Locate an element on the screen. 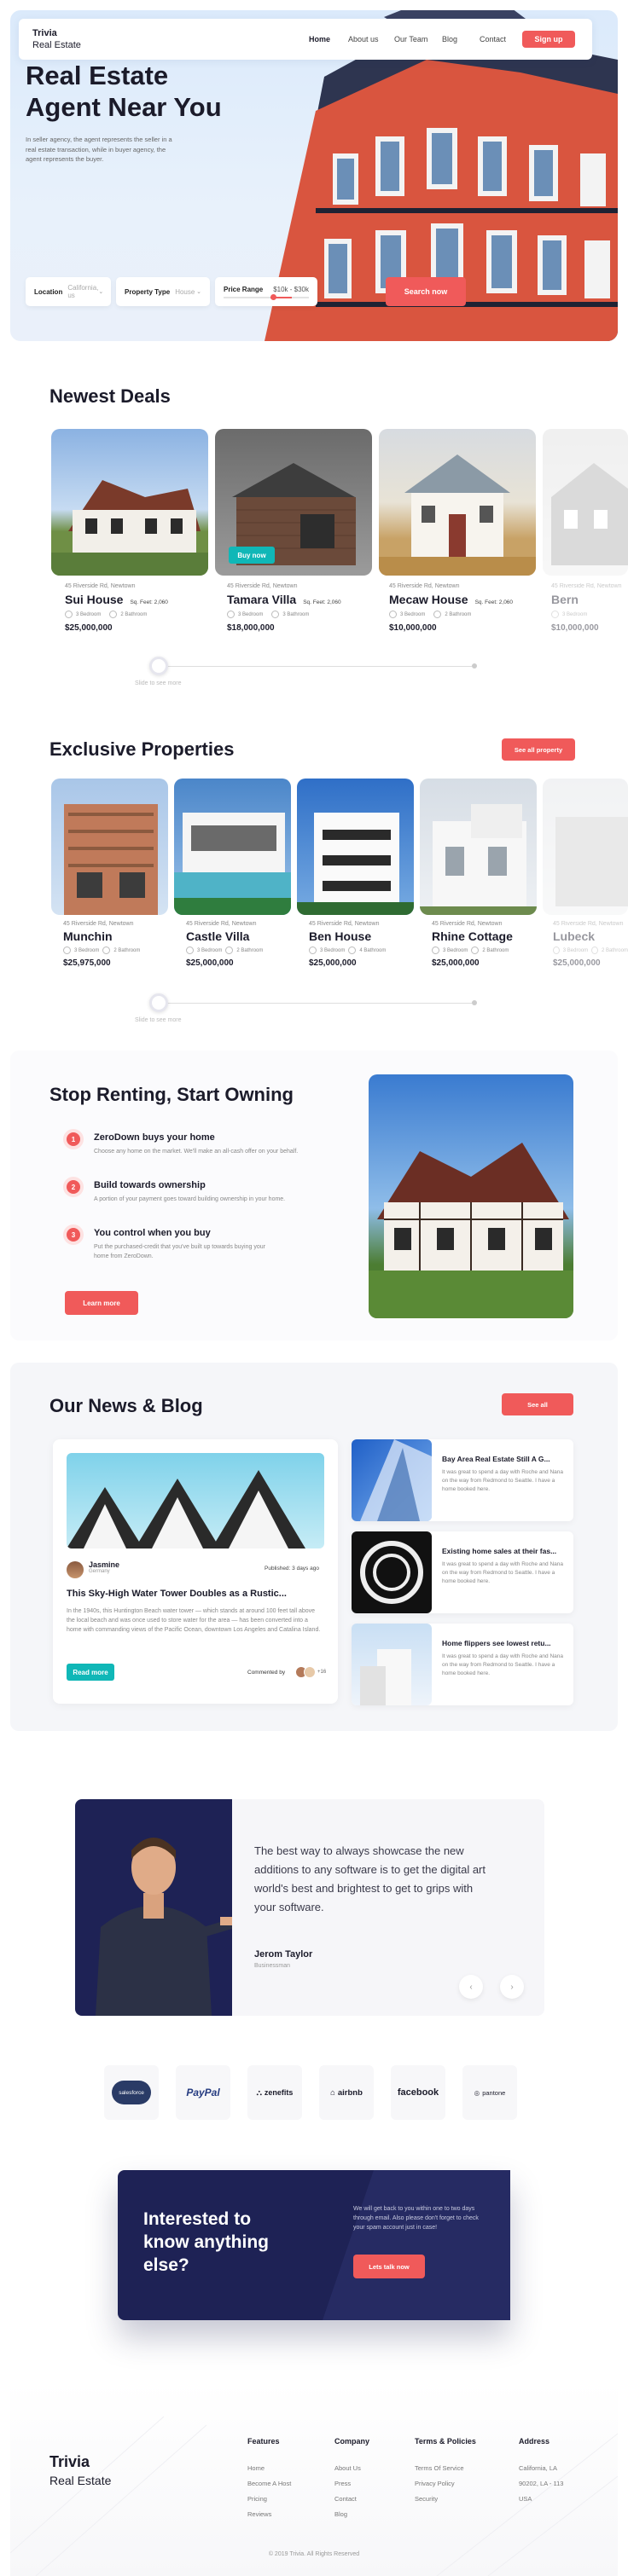 The image size is (628, 2576). card-name: Castle Villa is located at coordinates (218, 936).